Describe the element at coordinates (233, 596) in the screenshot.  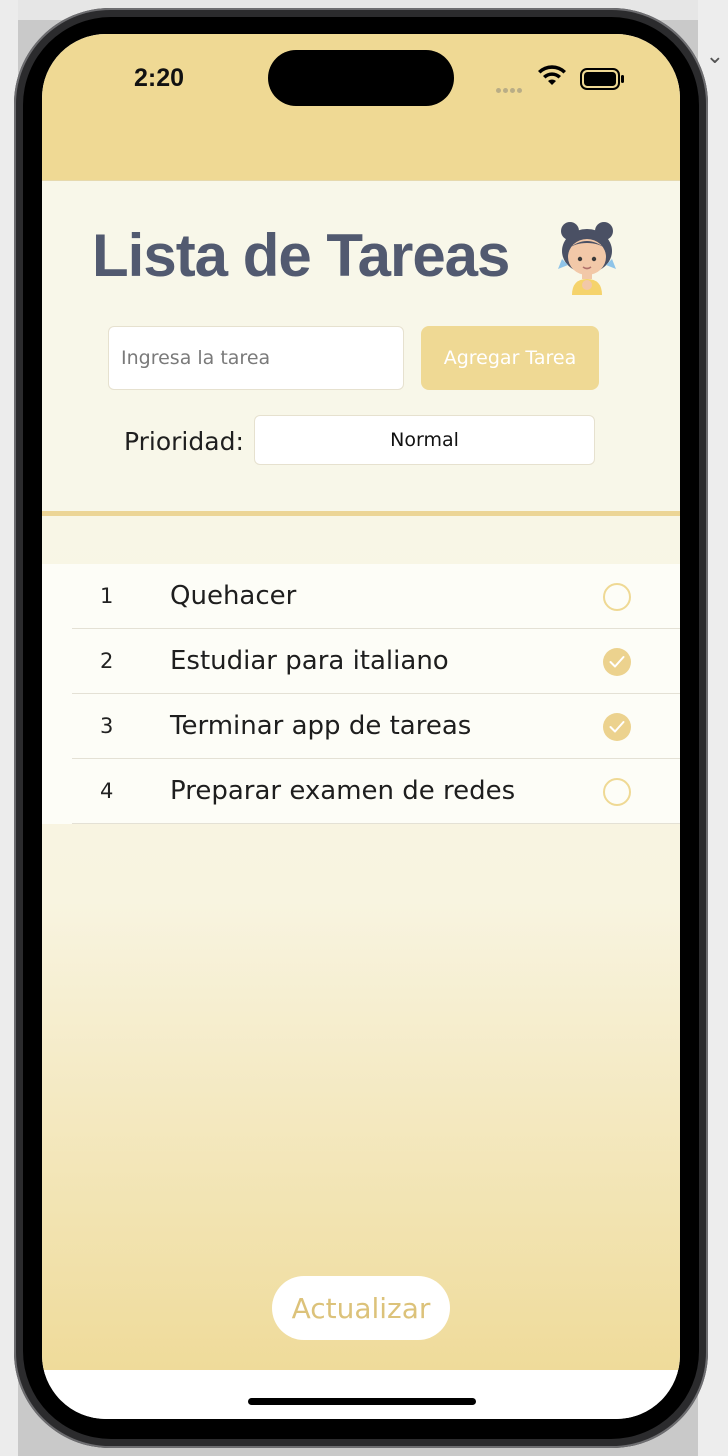
I see `task-text: Quehacer` at that location.